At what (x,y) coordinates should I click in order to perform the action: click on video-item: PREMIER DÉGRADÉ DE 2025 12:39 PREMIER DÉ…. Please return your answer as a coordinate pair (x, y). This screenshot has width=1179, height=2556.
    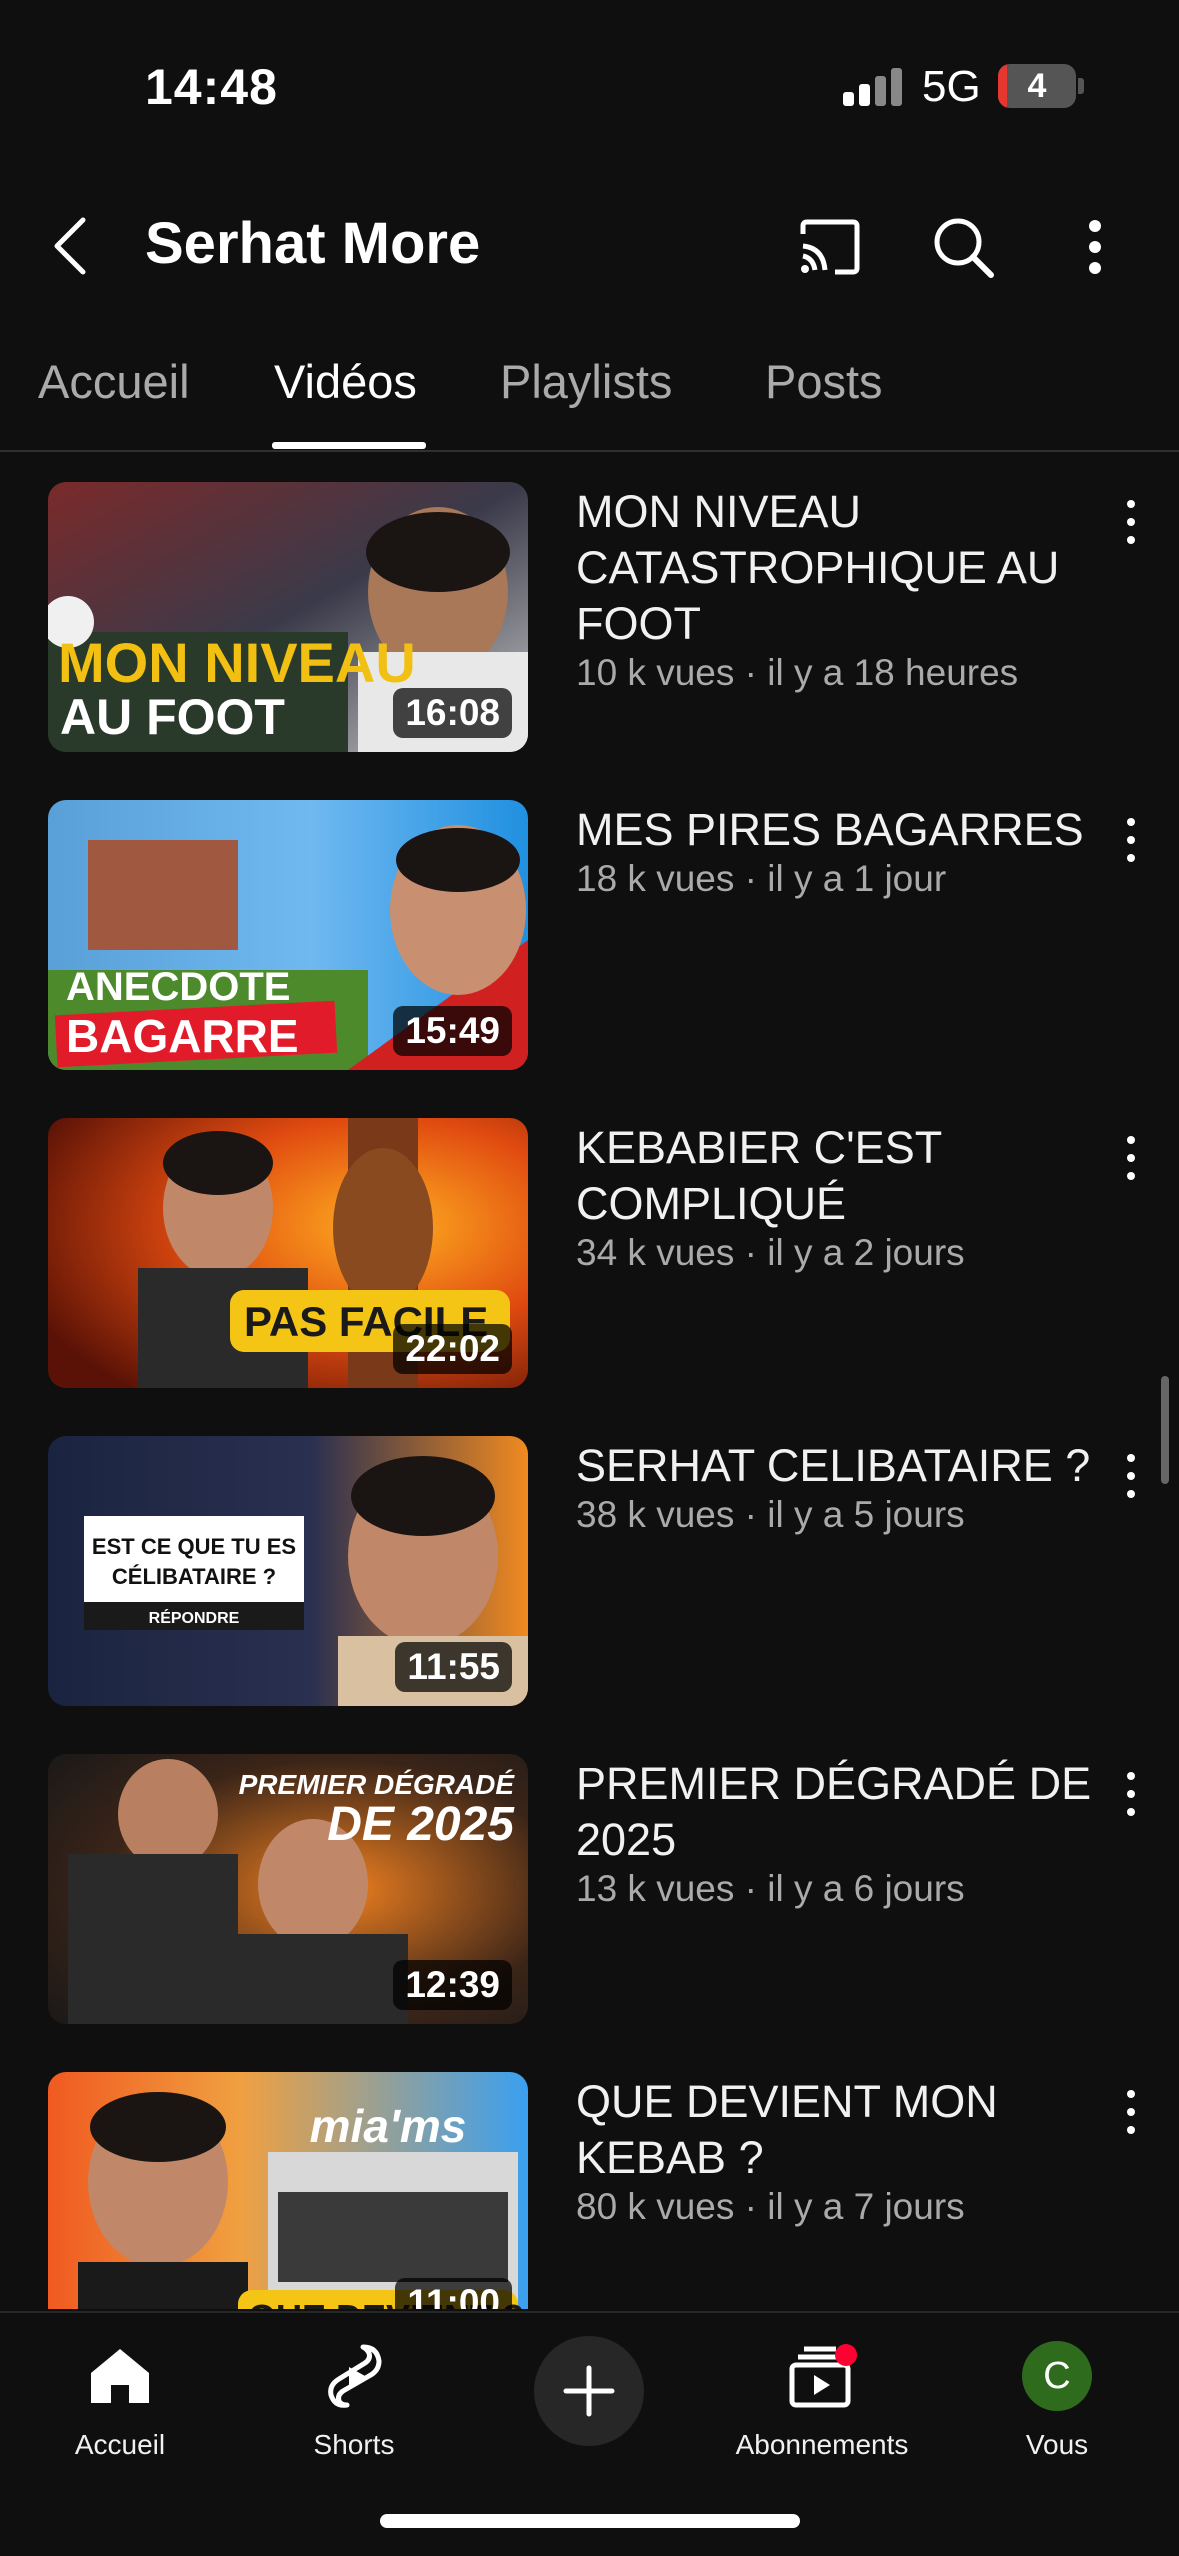
    Looking at the image, I should click on (589, 1885).